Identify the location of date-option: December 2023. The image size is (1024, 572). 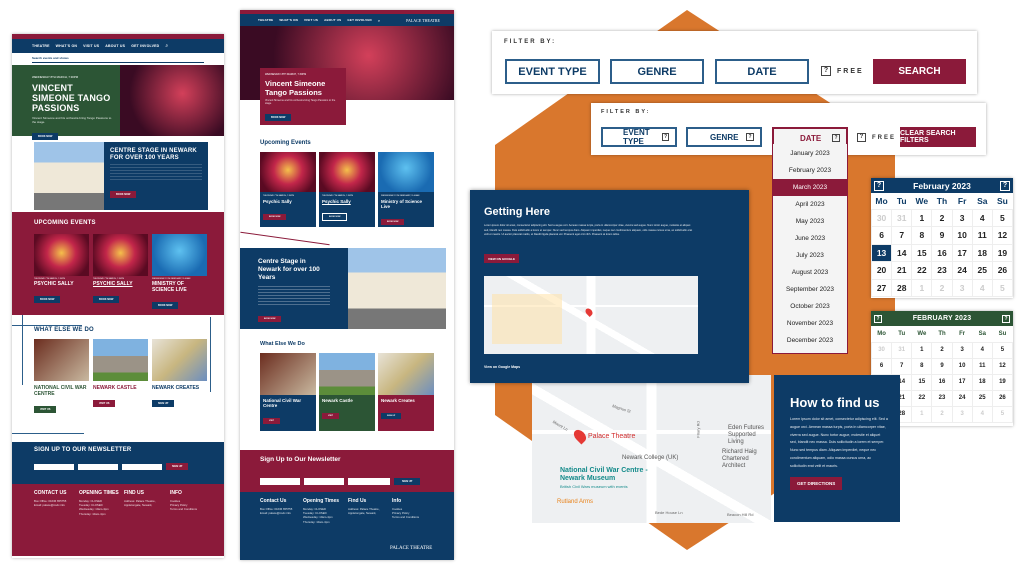
(810, 340).